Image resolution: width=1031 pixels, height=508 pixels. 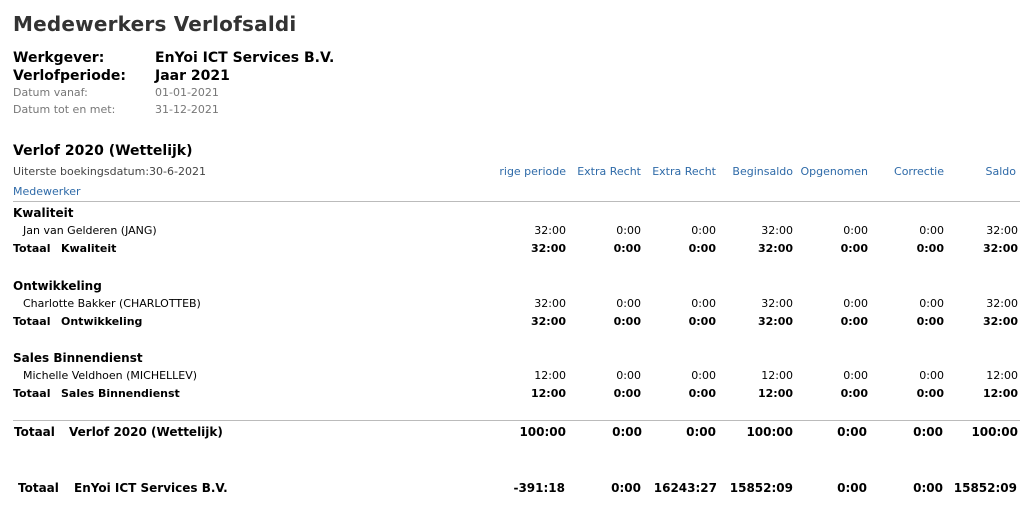 I want to click on employee-name: Jan van Gelderen (JANG), so click(x=90, y=230).